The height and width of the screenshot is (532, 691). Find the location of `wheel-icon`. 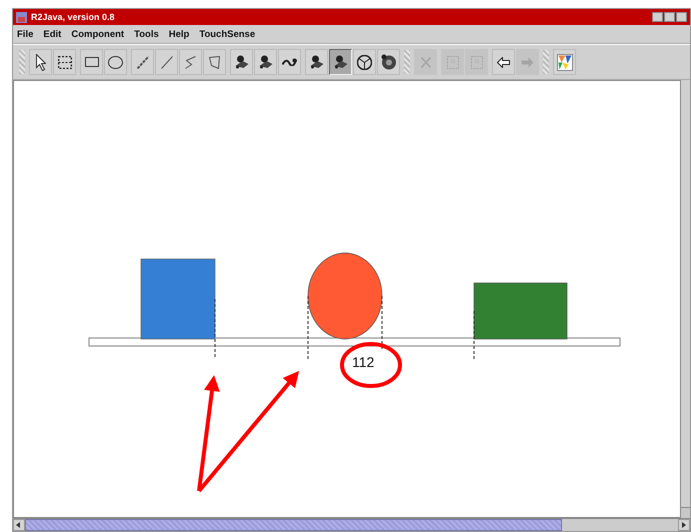

wheel-icon is located at coordinates (364, 62).